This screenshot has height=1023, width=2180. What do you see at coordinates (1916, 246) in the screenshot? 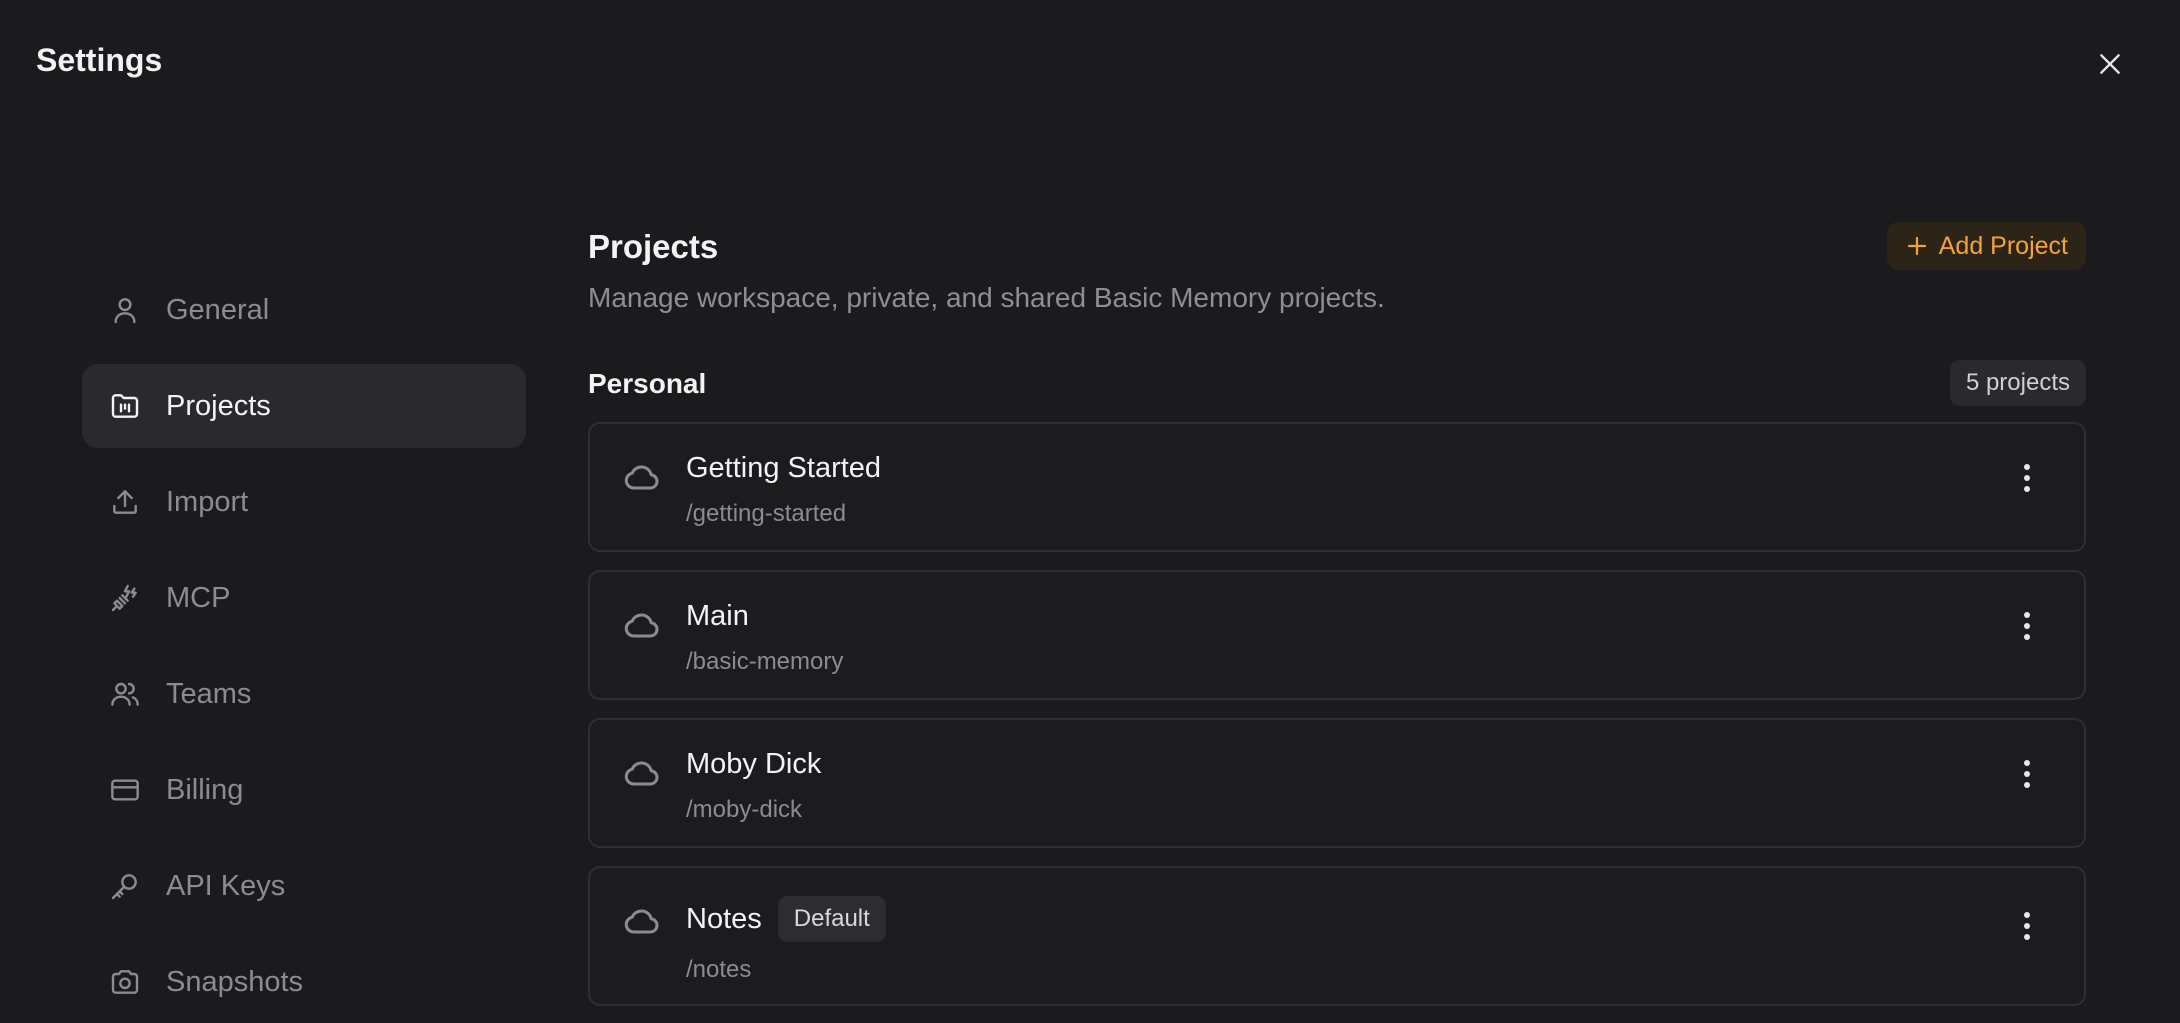
I see `plus-icon` at bounding box center [1916, 246].